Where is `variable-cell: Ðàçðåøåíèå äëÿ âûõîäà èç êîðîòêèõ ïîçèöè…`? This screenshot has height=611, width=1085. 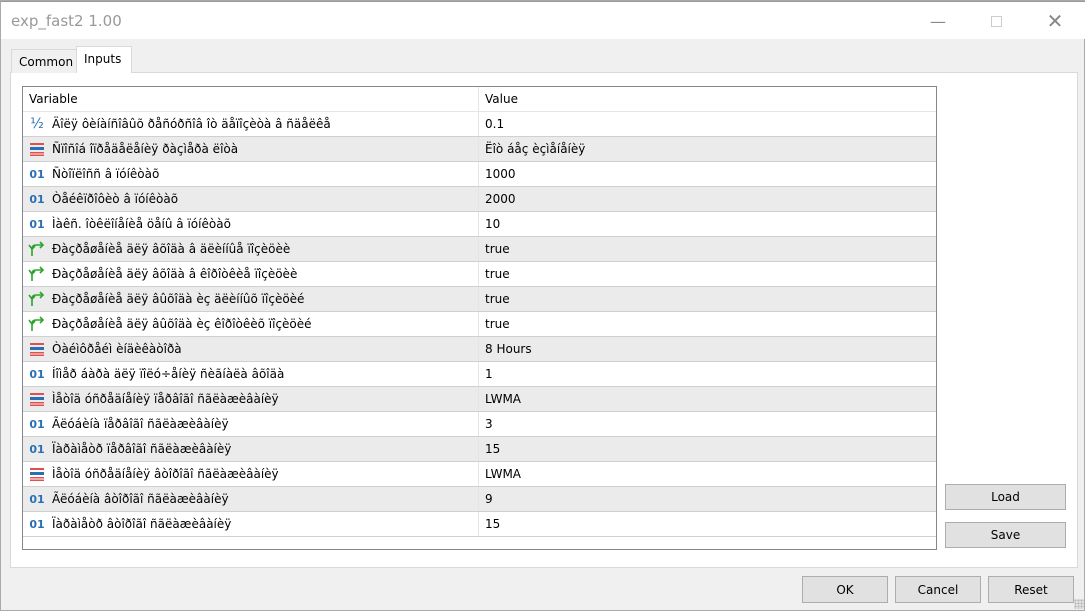 variable-cell: Ðàçðåøåíèå äëÿ âûõîäà èç êîðîòêèõ ïîçèöè… is located at coordinates (251, 324).